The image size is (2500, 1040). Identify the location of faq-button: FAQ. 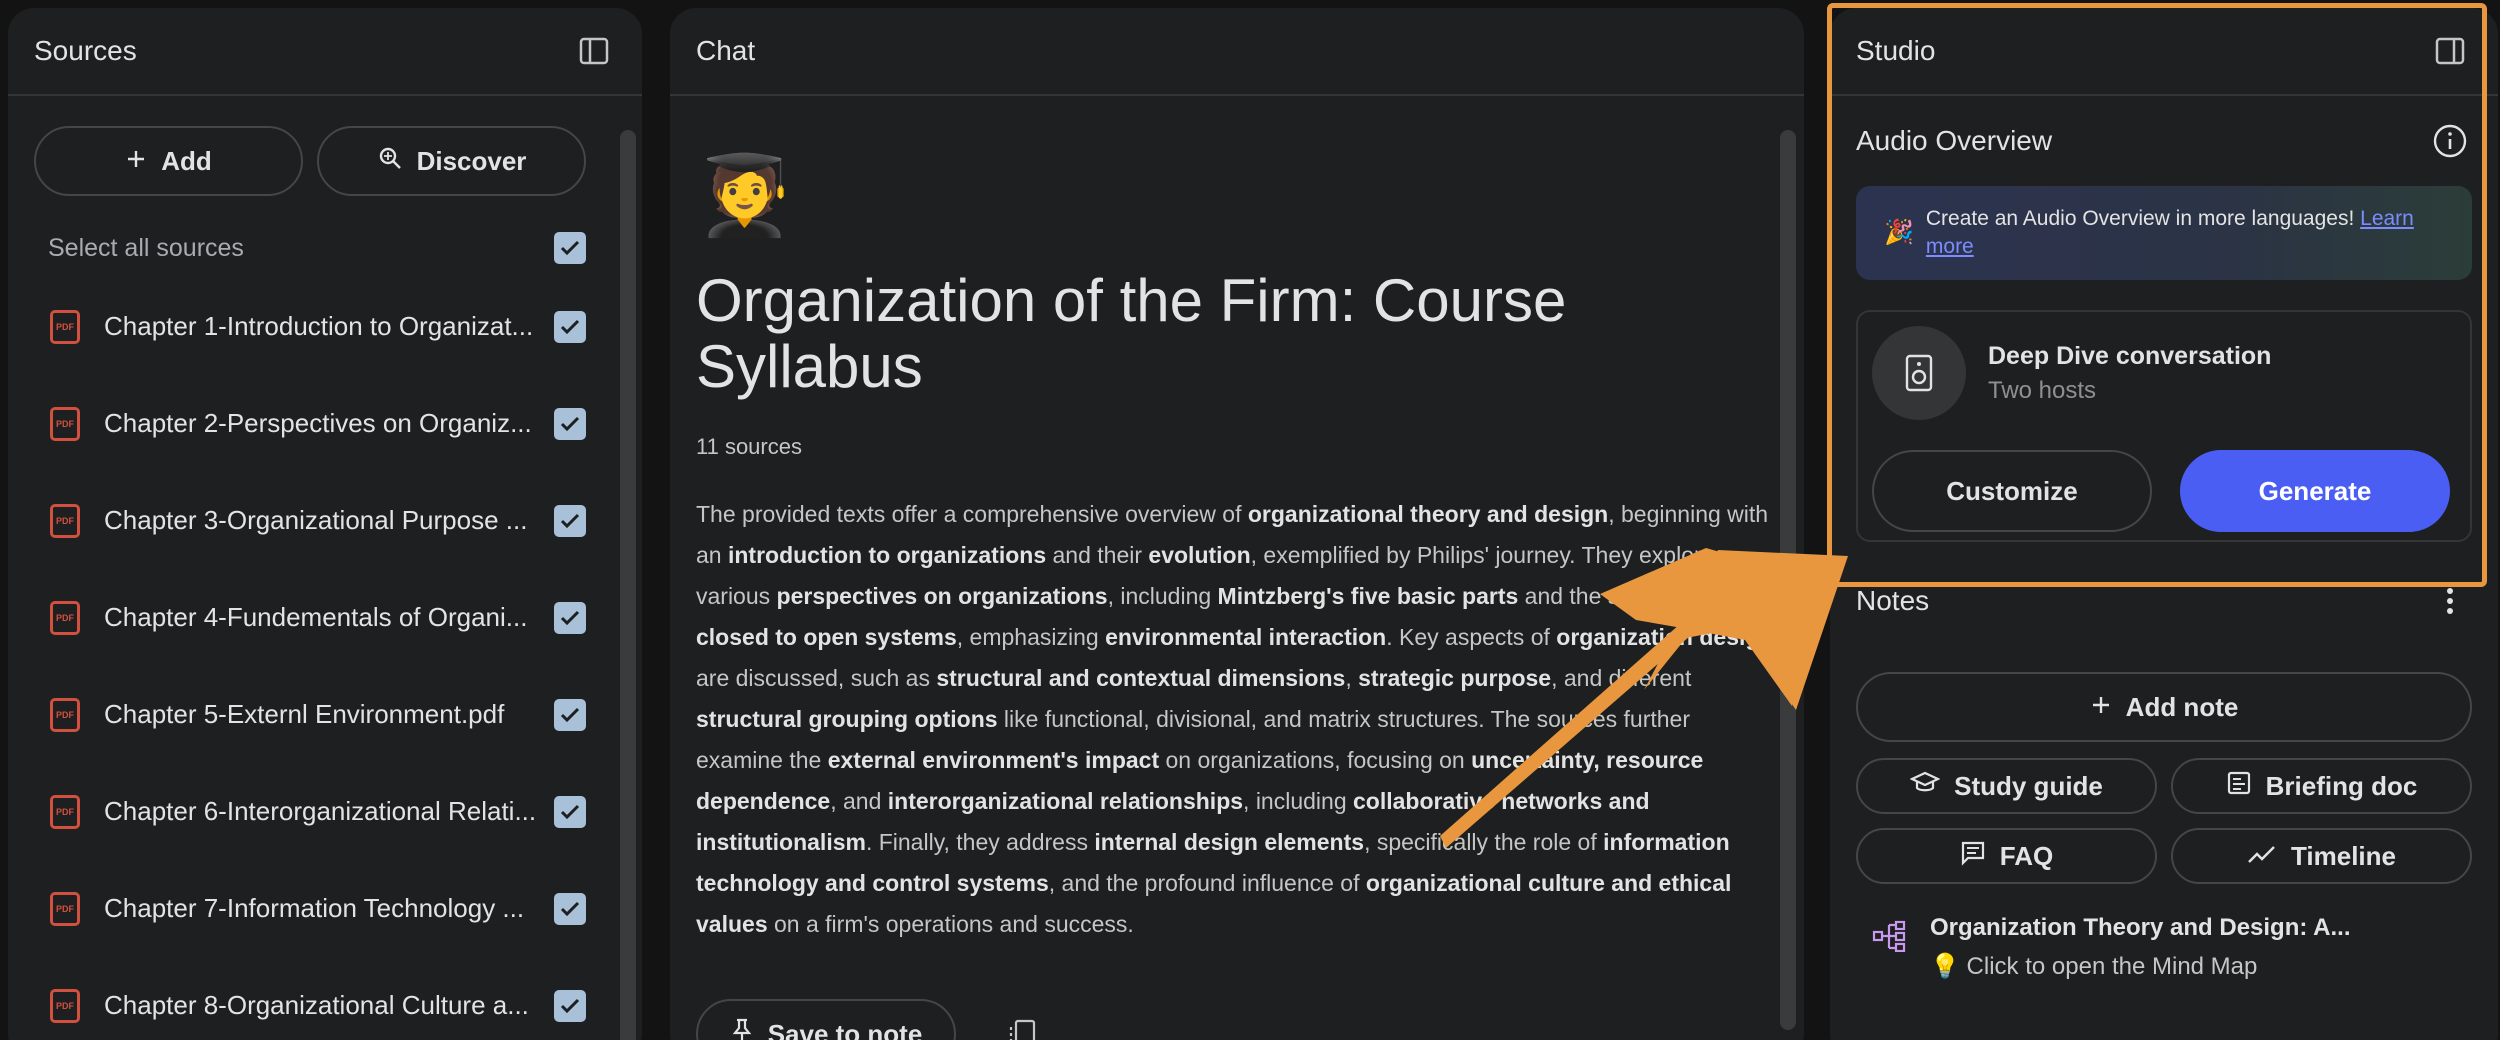
(2006, 856).